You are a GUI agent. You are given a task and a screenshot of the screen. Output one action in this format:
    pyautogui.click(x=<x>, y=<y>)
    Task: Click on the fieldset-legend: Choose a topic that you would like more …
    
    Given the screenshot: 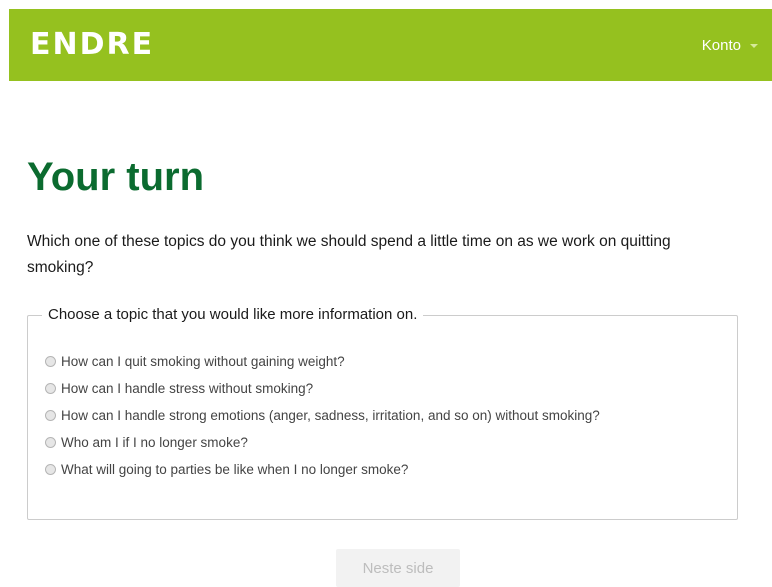 What is the action you would take?
    pyautogui.click(x=233, y=315)
    